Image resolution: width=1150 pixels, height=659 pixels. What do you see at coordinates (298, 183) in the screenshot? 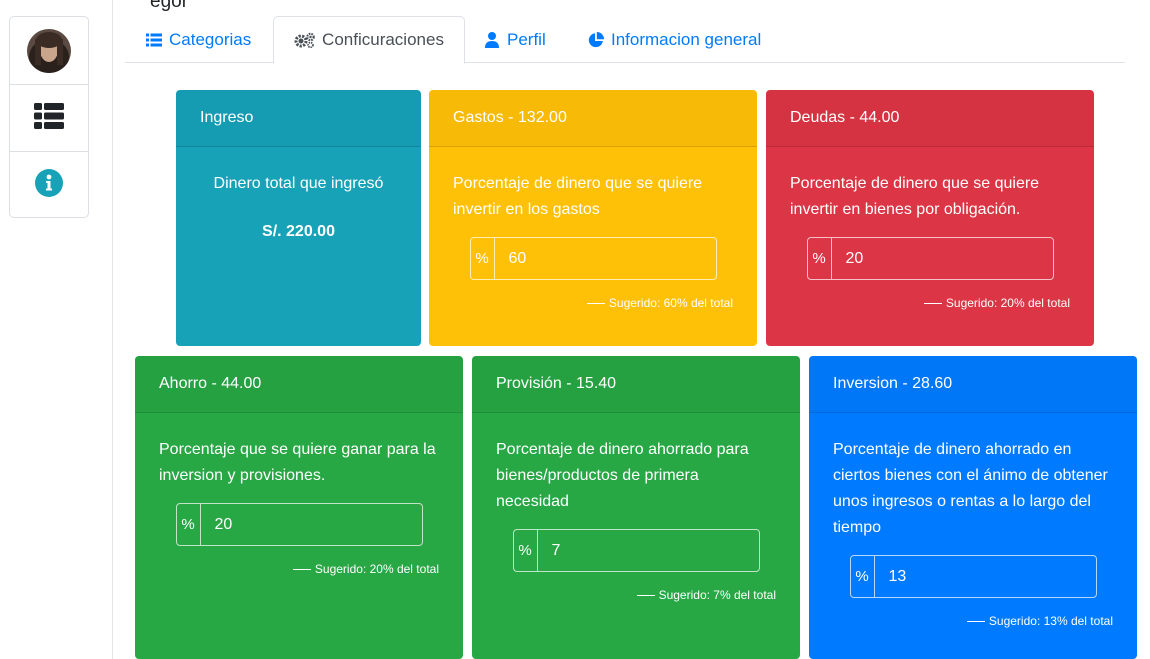
I see `card-description: Dinero total que ingresó` at bounding box center [298, 183].